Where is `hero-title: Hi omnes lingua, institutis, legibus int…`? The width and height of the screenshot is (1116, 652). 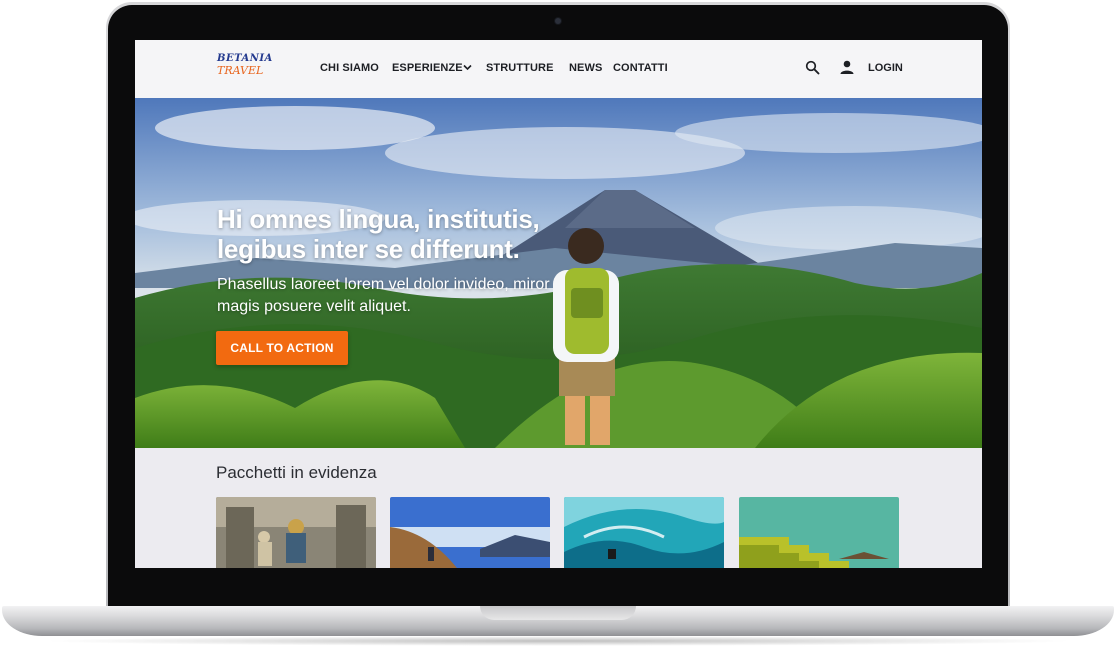 hero-title: Hi omnes lingua, institutis, legibus int… is located at coordinates (378, 234).